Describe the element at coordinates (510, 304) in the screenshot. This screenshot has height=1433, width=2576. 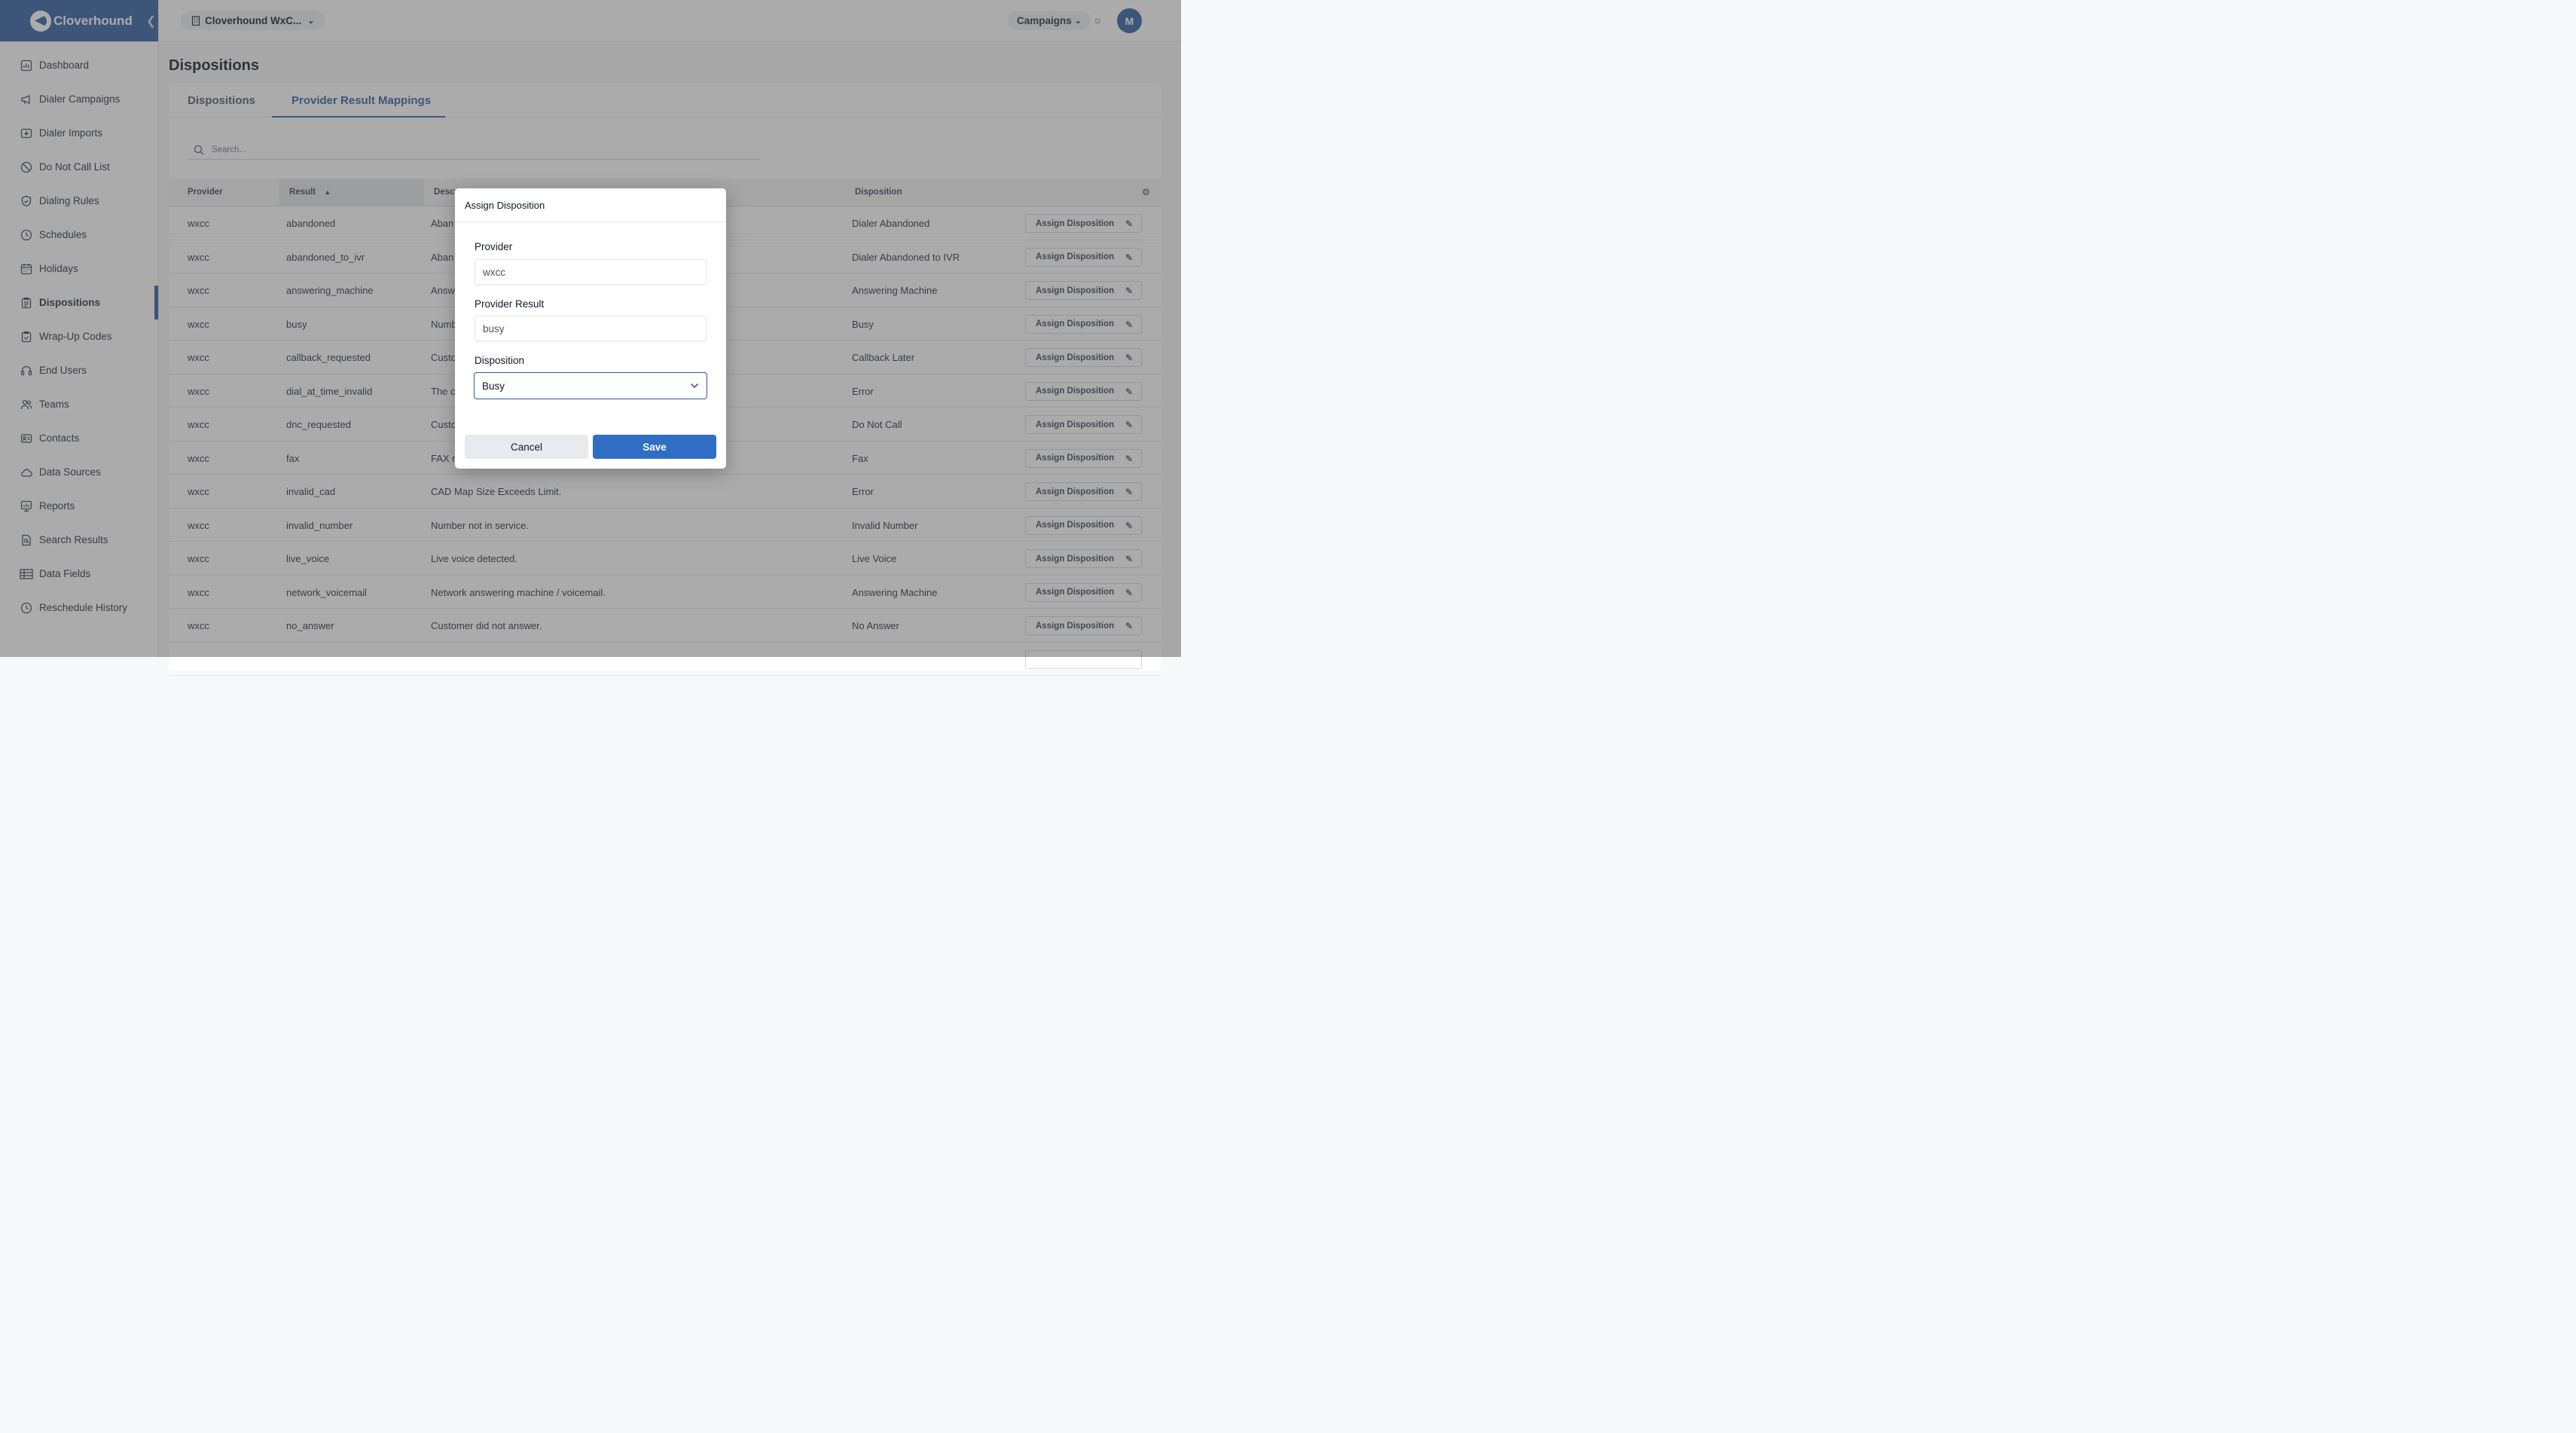
I see `provider-result-label: Provider Result` at that location.